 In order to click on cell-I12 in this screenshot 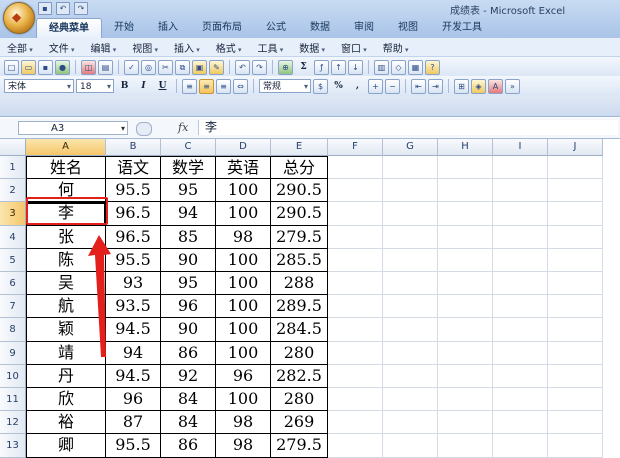, I will do `click(520, 423)`.